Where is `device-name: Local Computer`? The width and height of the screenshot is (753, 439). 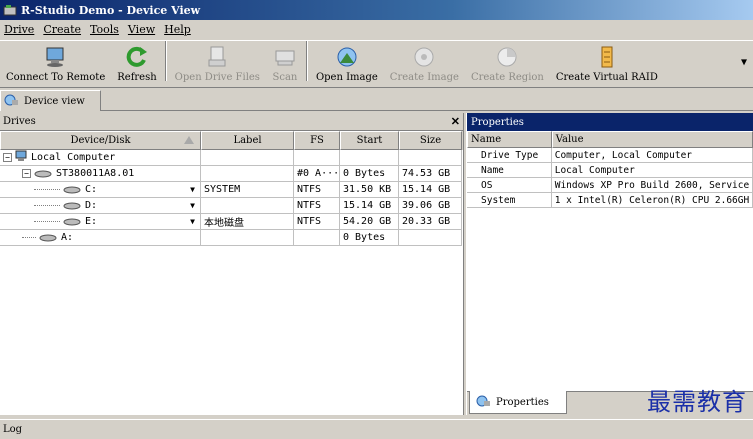 device-name: Local Computer is located at coordinates (73, 157).